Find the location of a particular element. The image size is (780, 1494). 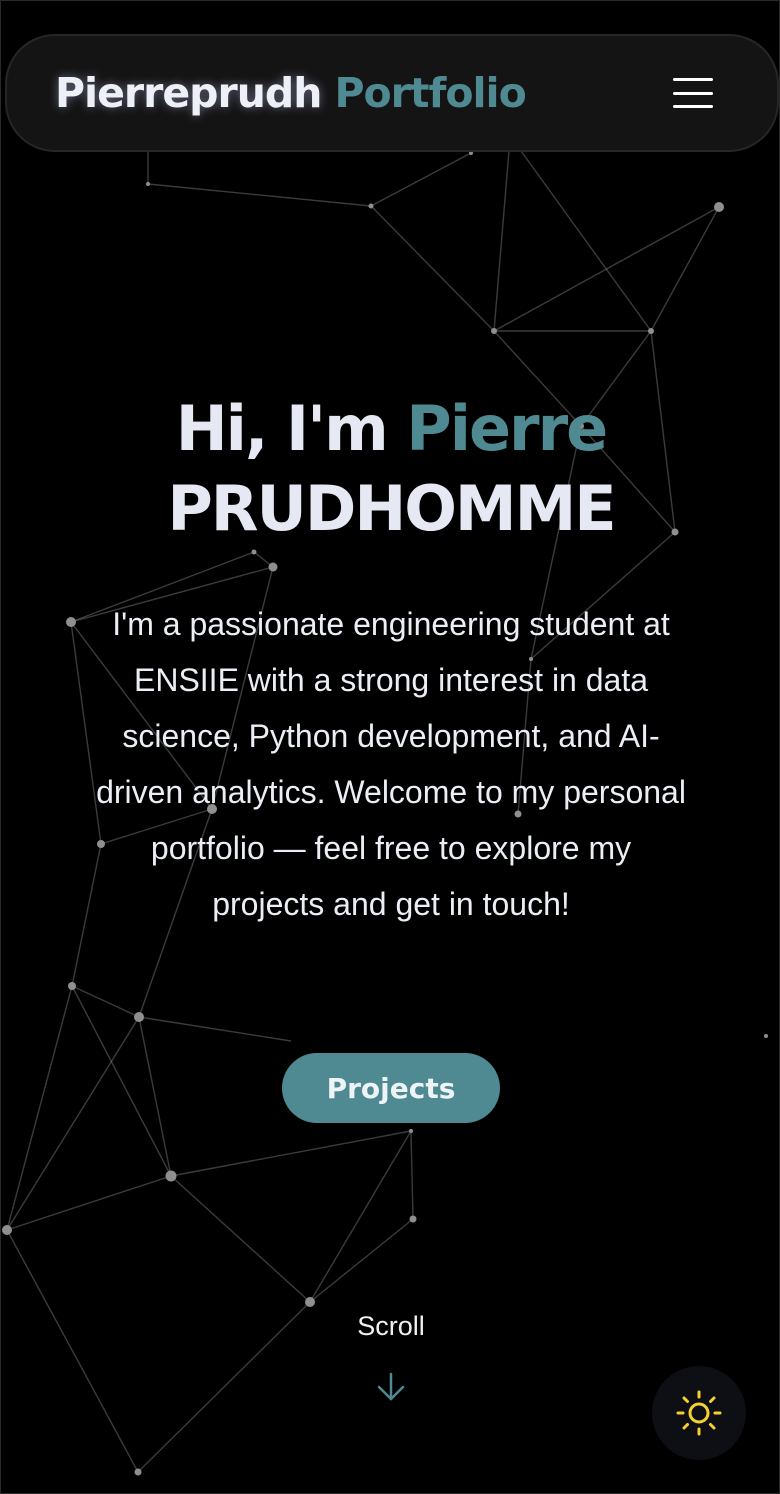

navbar: Pierreprudh Portfolio is located at coordinates (392, 93).